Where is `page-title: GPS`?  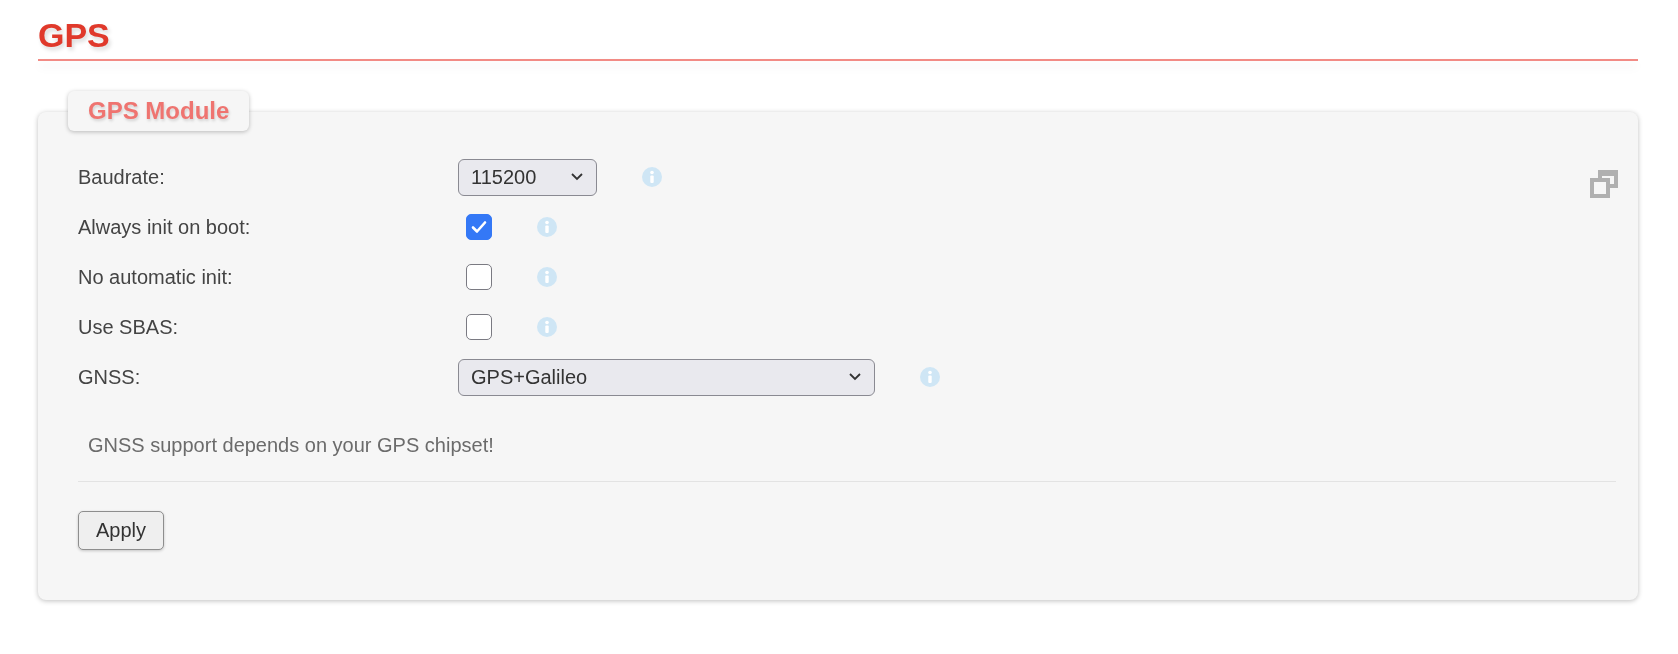
page-title: GPS is located at coordinates (74, 35).